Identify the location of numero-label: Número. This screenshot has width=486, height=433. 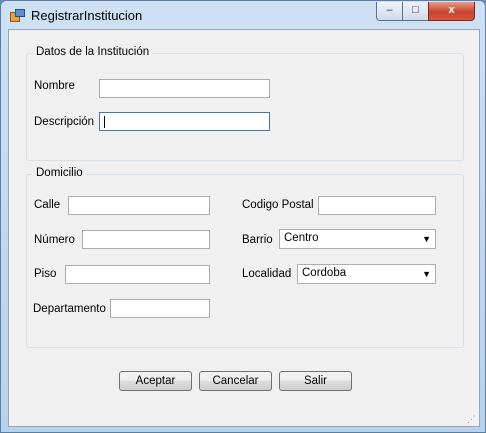
(54, 240).